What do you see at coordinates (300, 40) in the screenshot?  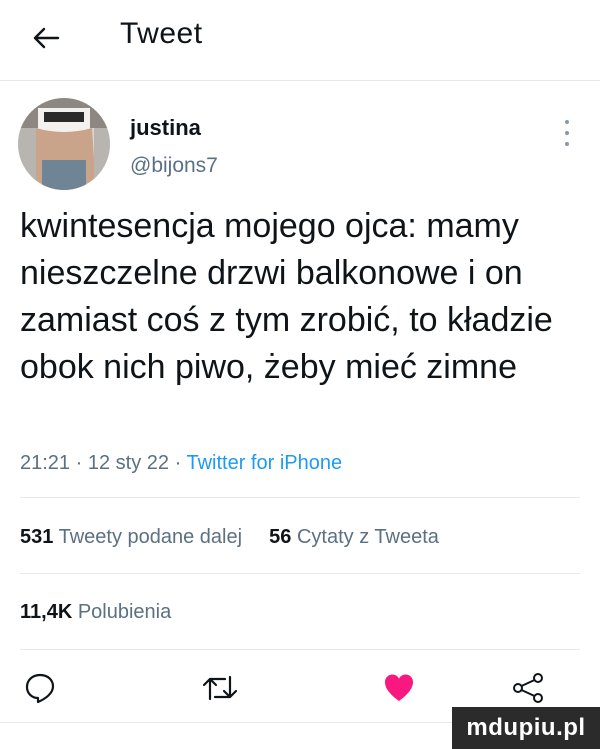 I see `header-bar: Tweet` at bounding box center [300, 40].